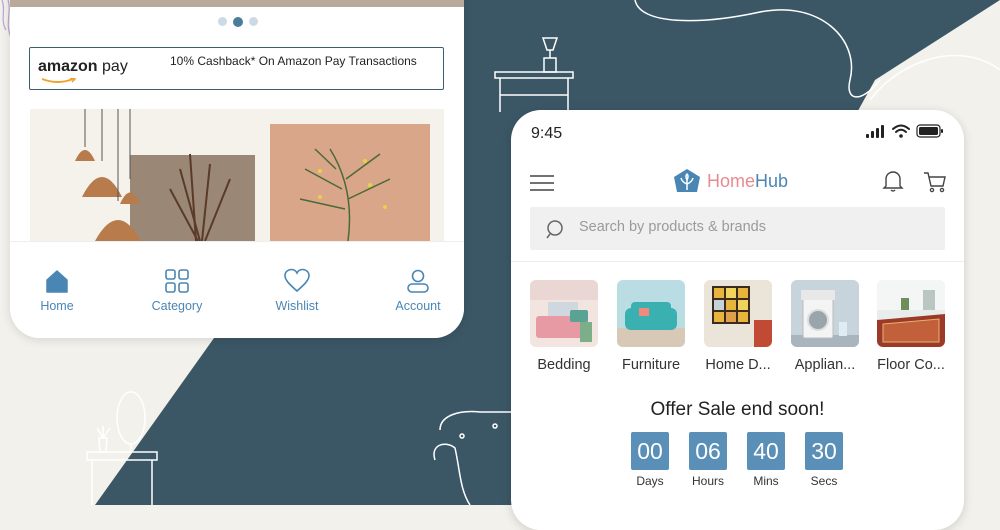 The image size is (1000, 530). Describe the element at coordinates (564, 313) in the screenshot. I see `bedding-thumbnail` at that location.